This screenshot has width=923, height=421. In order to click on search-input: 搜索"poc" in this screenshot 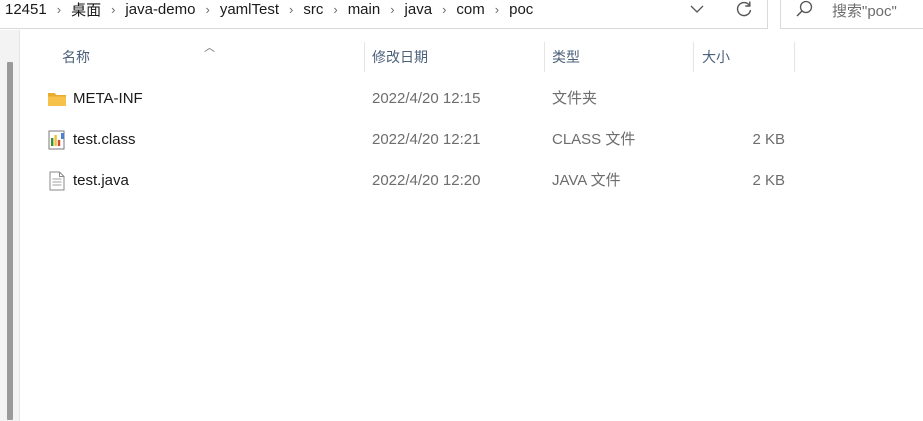, I will do `click(851, 14)`.